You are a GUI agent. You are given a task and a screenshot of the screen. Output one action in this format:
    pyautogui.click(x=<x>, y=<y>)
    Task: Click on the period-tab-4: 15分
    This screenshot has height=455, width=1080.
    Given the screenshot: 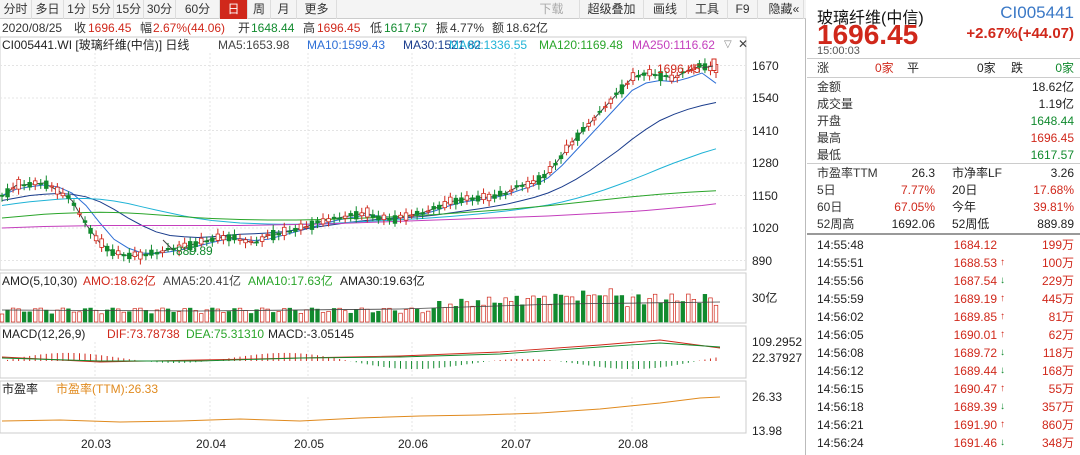 What is the action you would take?
    pyautogui.click(x=129, y=9)
    